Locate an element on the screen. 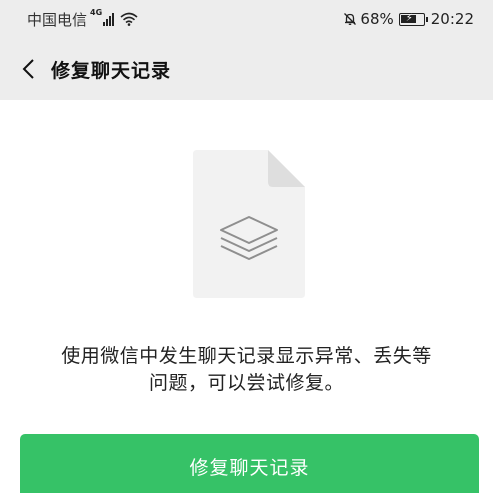 The height and width of the screenshot is (493, 493). status-bar-left: 中国电信 4G is located at coordinates (82, 18).